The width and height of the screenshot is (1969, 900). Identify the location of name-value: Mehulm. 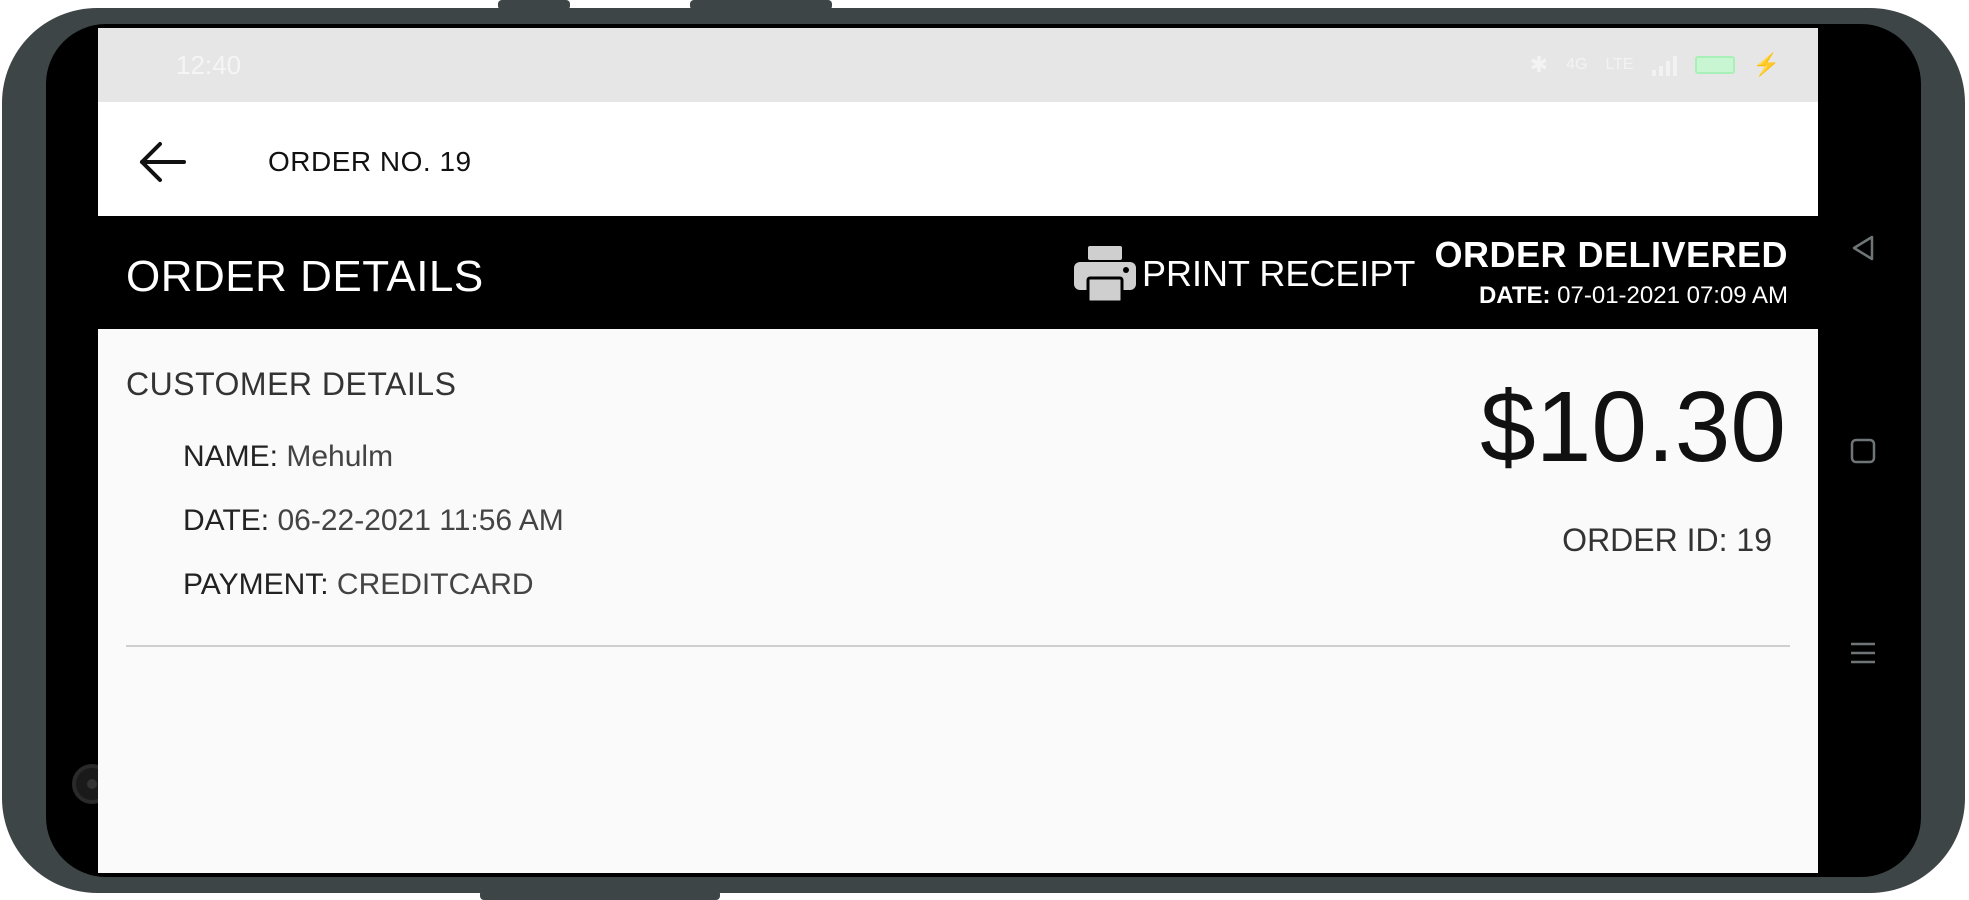
(340, 456).